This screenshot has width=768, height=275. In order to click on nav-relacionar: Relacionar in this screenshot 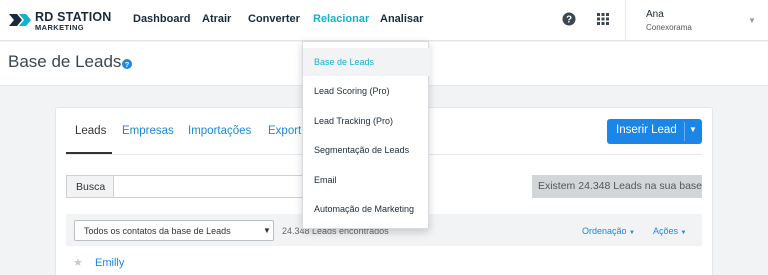, I will do `click(341, 19)`.